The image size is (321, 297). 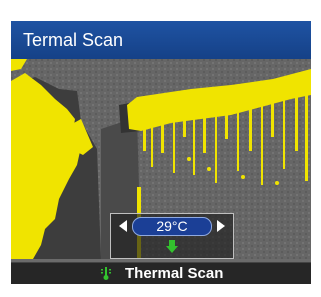 I want to click on arrow-right-icon, so click(x=221, y=226).